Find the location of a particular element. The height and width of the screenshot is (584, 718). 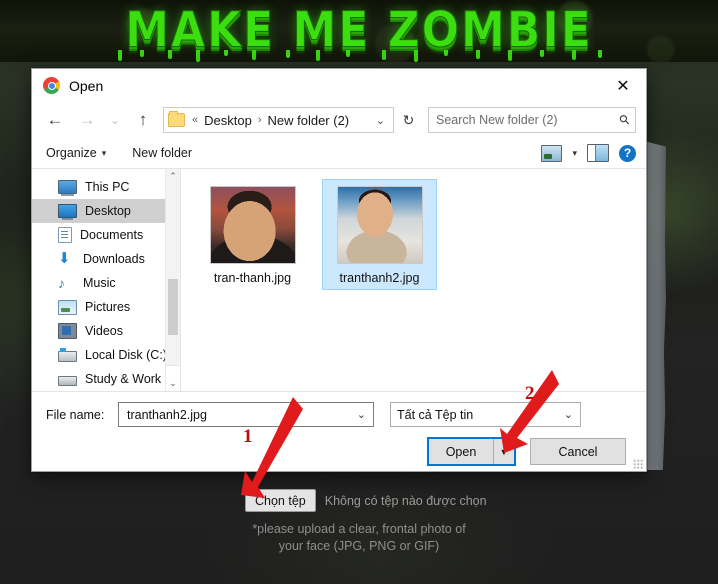

filename-row: File name: ⌄ Tất cả Tệp tin ⌄ is located at coordinates (339, 414).